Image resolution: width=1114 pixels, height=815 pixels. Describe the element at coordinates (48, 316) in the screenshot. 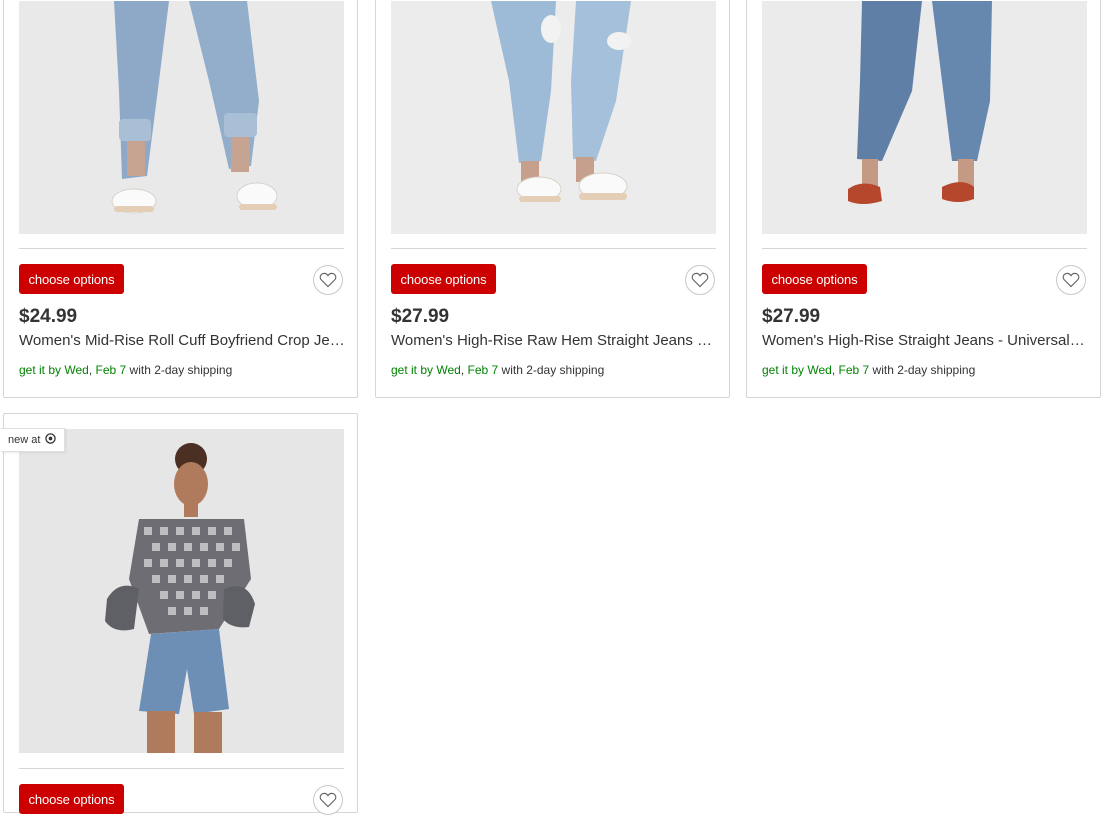

I see `product-price: $24.99` at that location.